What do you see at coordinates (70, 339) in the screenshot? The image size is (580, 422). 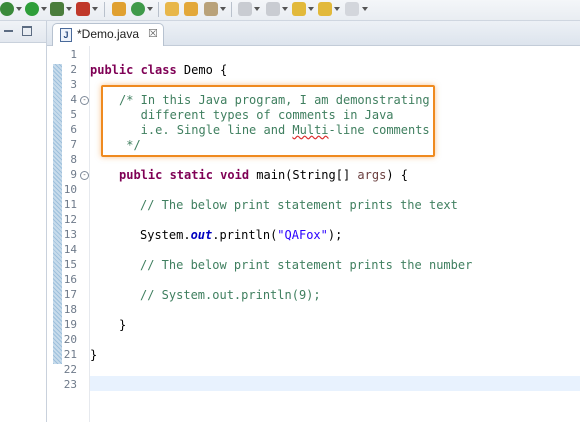 I see `line-number: 20` at bounding box center [70, 339].